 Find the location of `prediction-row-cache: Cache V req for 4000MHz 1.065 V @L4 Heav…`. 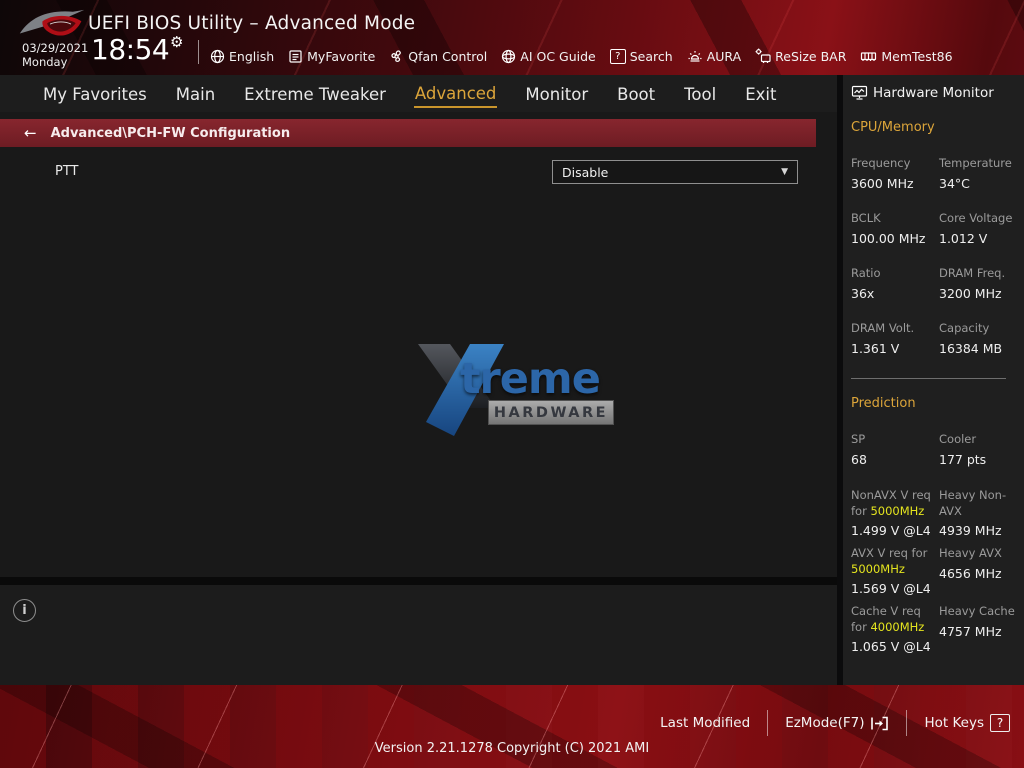

prediction-row-cache: Cache V req for 4000MHz 1.065 V @L4 Heav… is located at coordinates (937, 629).